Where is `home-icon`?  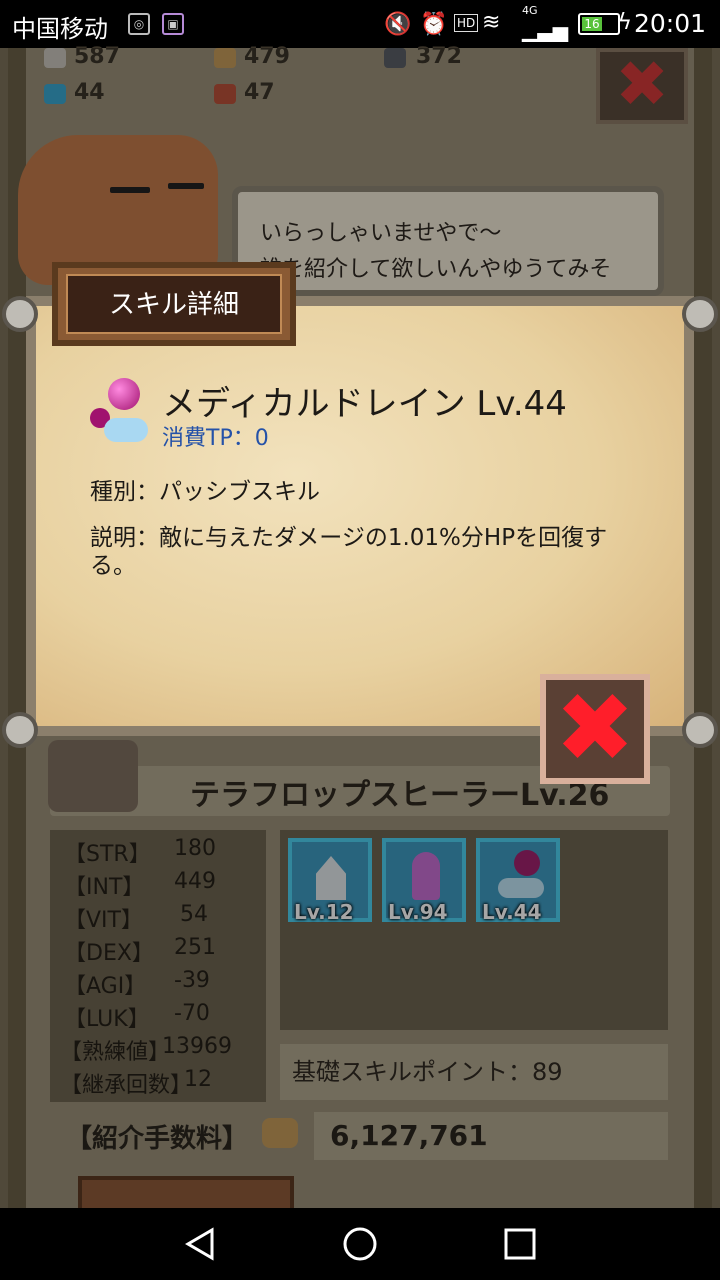
home-icon is located at coordinates (360, 1244).